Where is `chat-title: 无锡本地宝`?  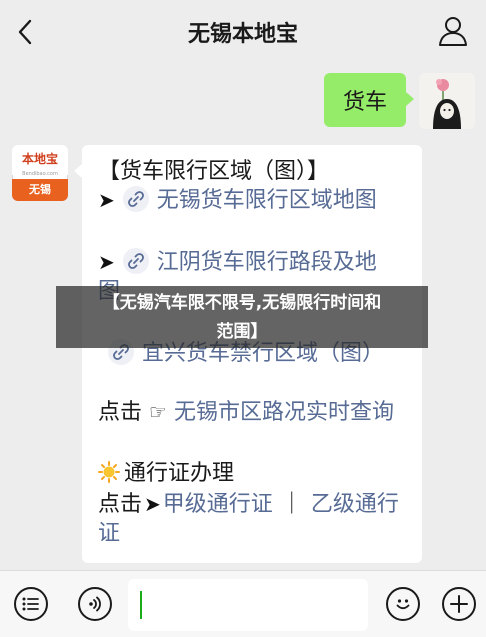 chat-title: 无锡本地宝 is located at coordinates (242, 34).